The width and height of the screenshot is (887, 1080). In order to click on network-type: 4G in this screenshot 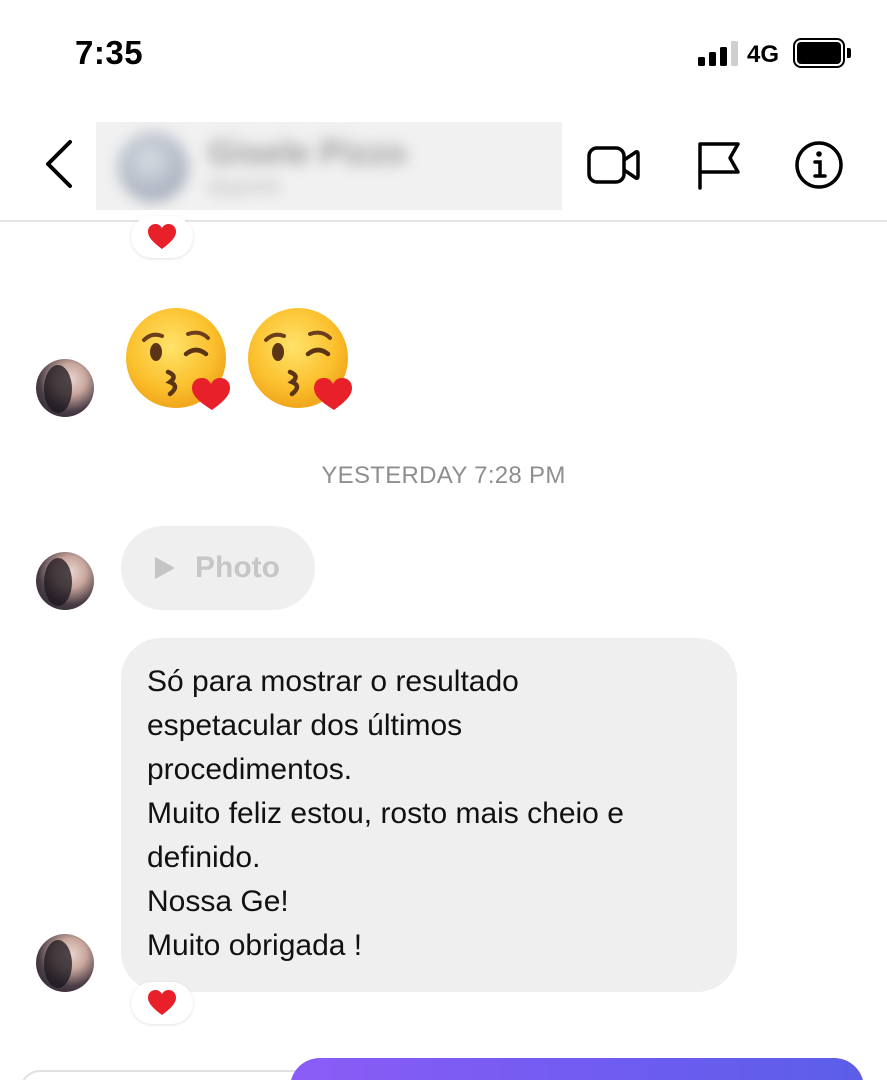, I will do `click(763, 54)`.